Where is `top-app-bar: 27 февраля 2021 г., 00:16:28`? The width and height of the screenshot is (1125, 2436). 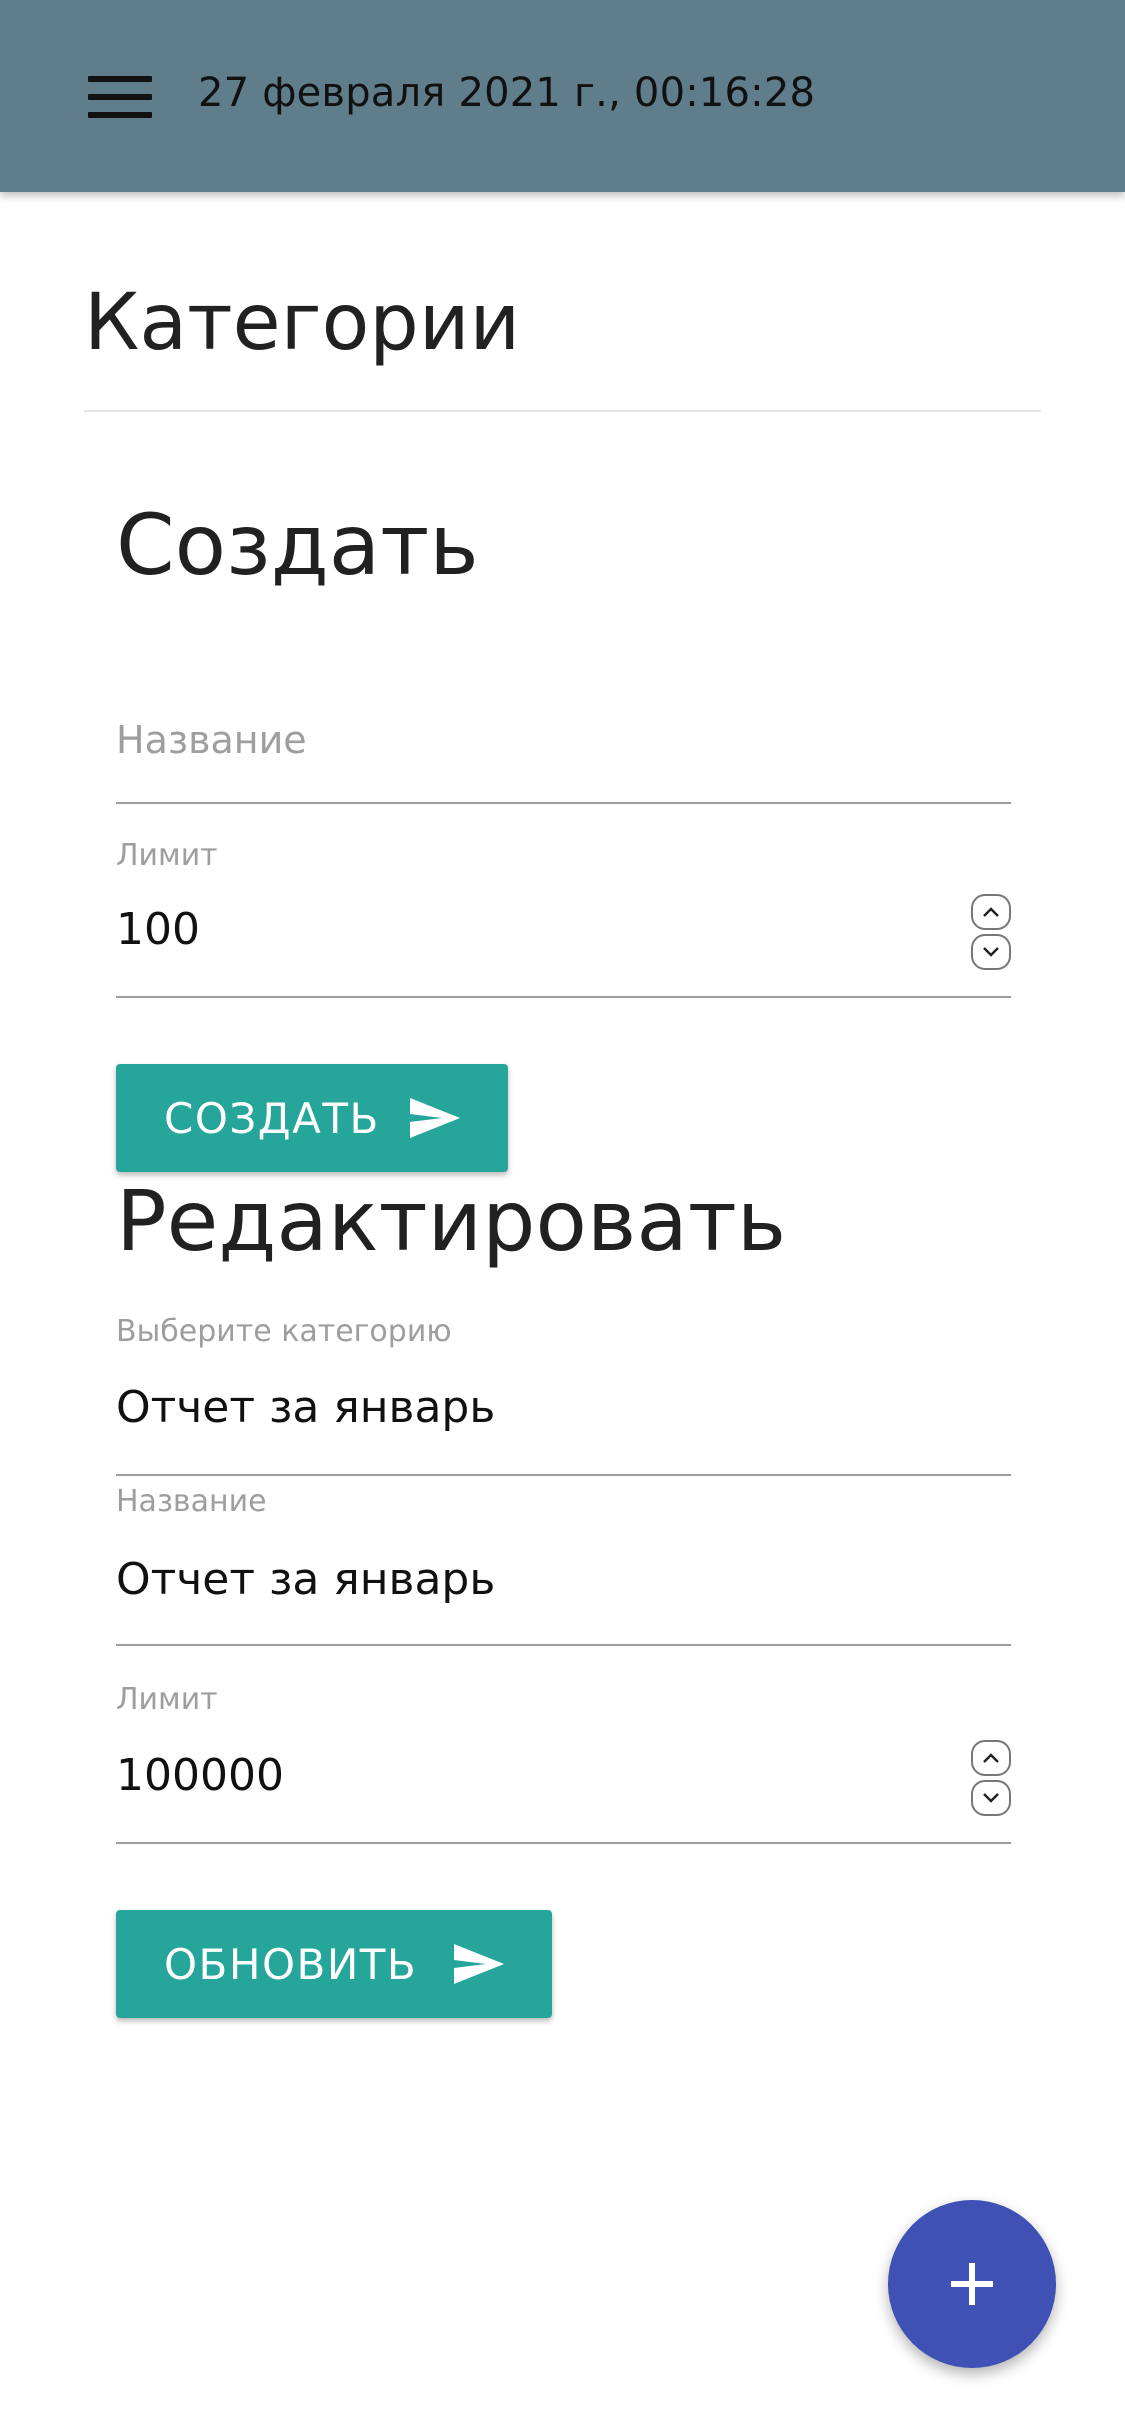
top-app-bar: 27 февраля 2021 г., 00:16:28 is located at coordinates (562, 96).